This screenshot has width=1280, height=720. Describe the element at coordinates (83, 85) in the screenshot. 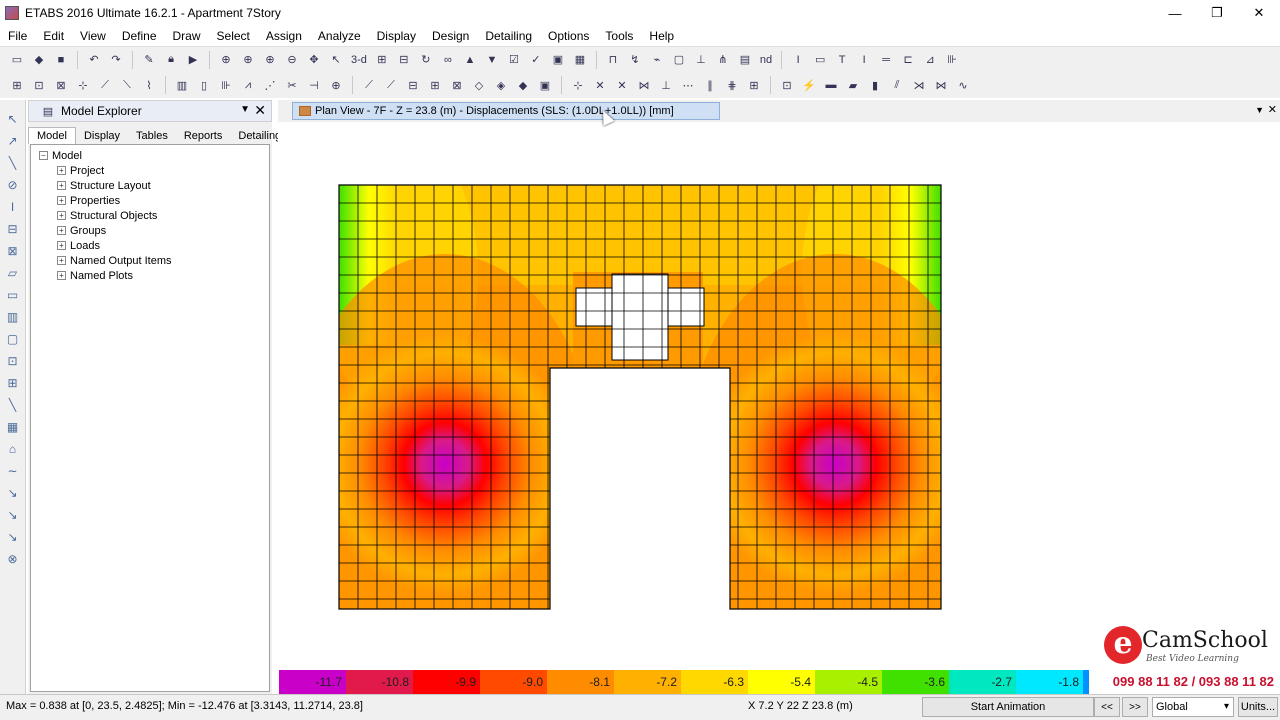

I see `draw-column-icon: ⊹` at that location.